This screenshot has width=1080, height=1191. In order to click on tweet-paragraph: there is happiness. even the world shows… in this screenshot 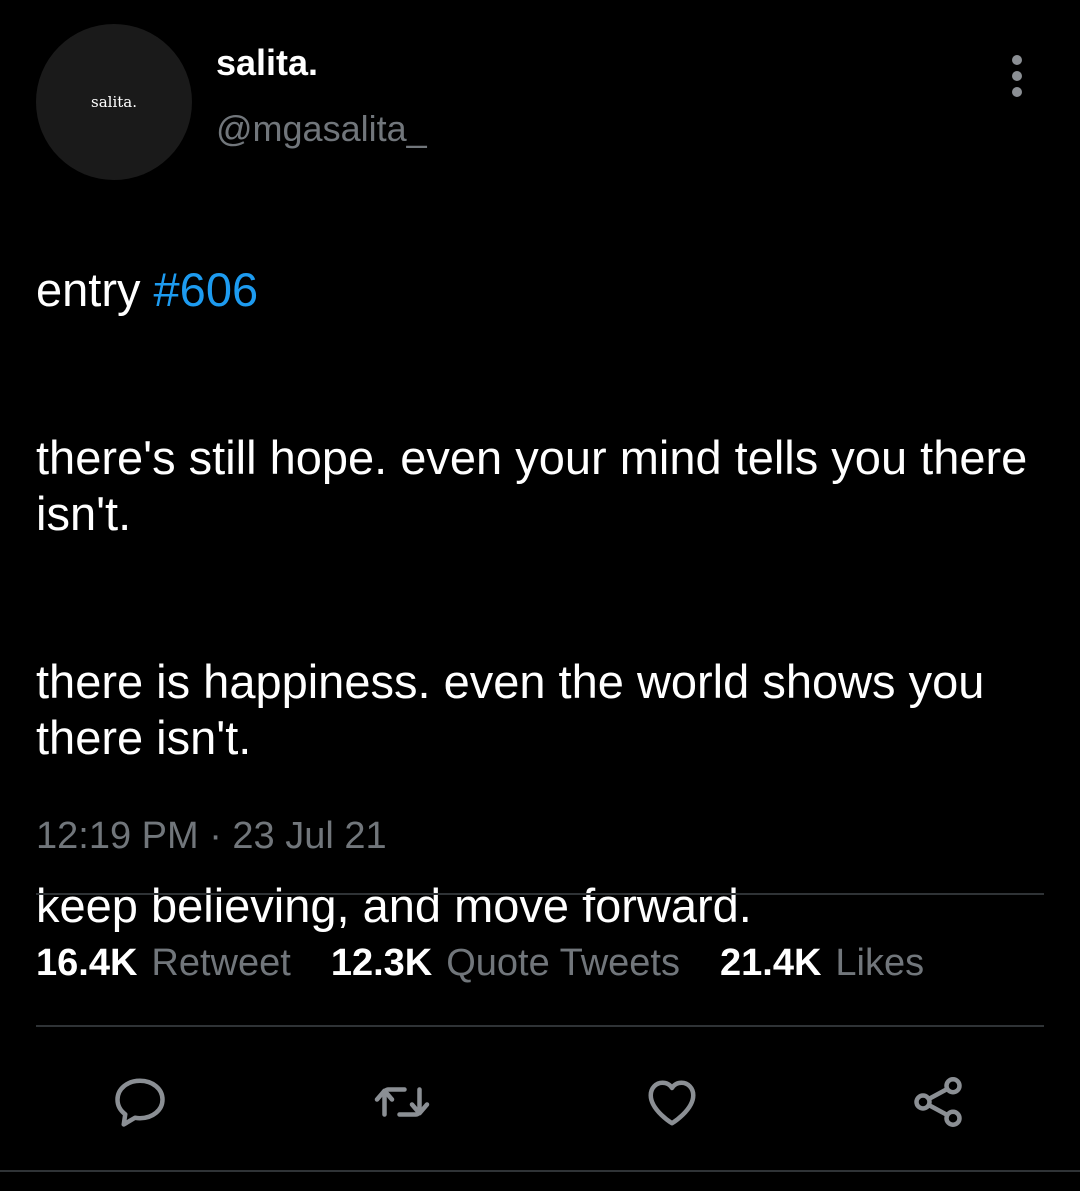, I will do `click(510, 709)`.